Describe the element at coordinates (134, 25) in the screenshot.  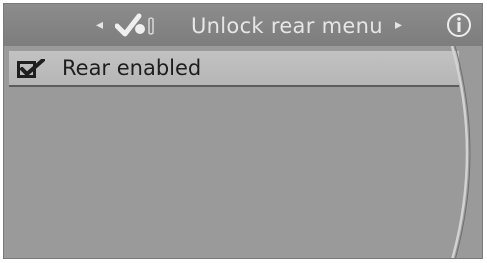
I see `checkmark-settings-icon` at that location.